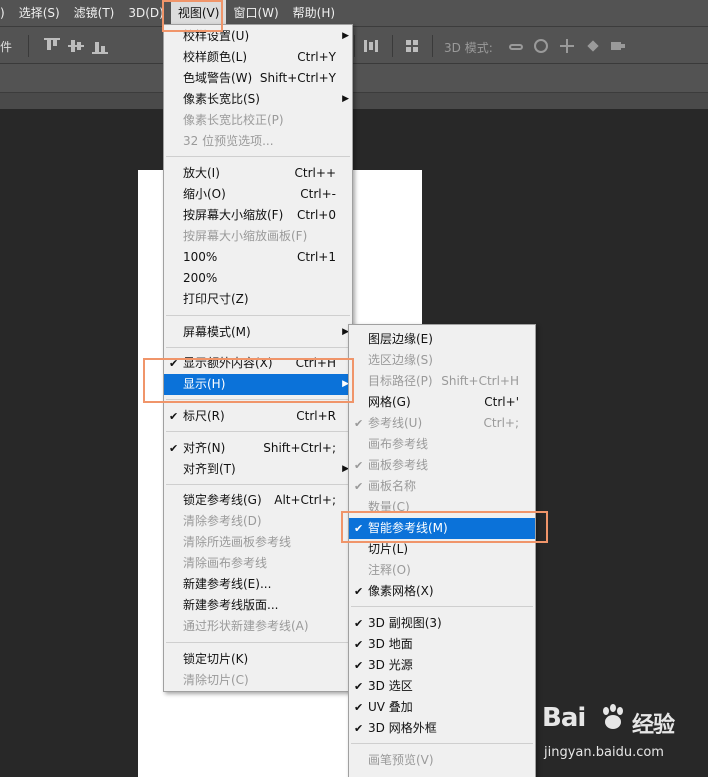 The height and width of the screenshot is (777, 708). I want to click on watermark-logo: Bai, so click(564, 718).